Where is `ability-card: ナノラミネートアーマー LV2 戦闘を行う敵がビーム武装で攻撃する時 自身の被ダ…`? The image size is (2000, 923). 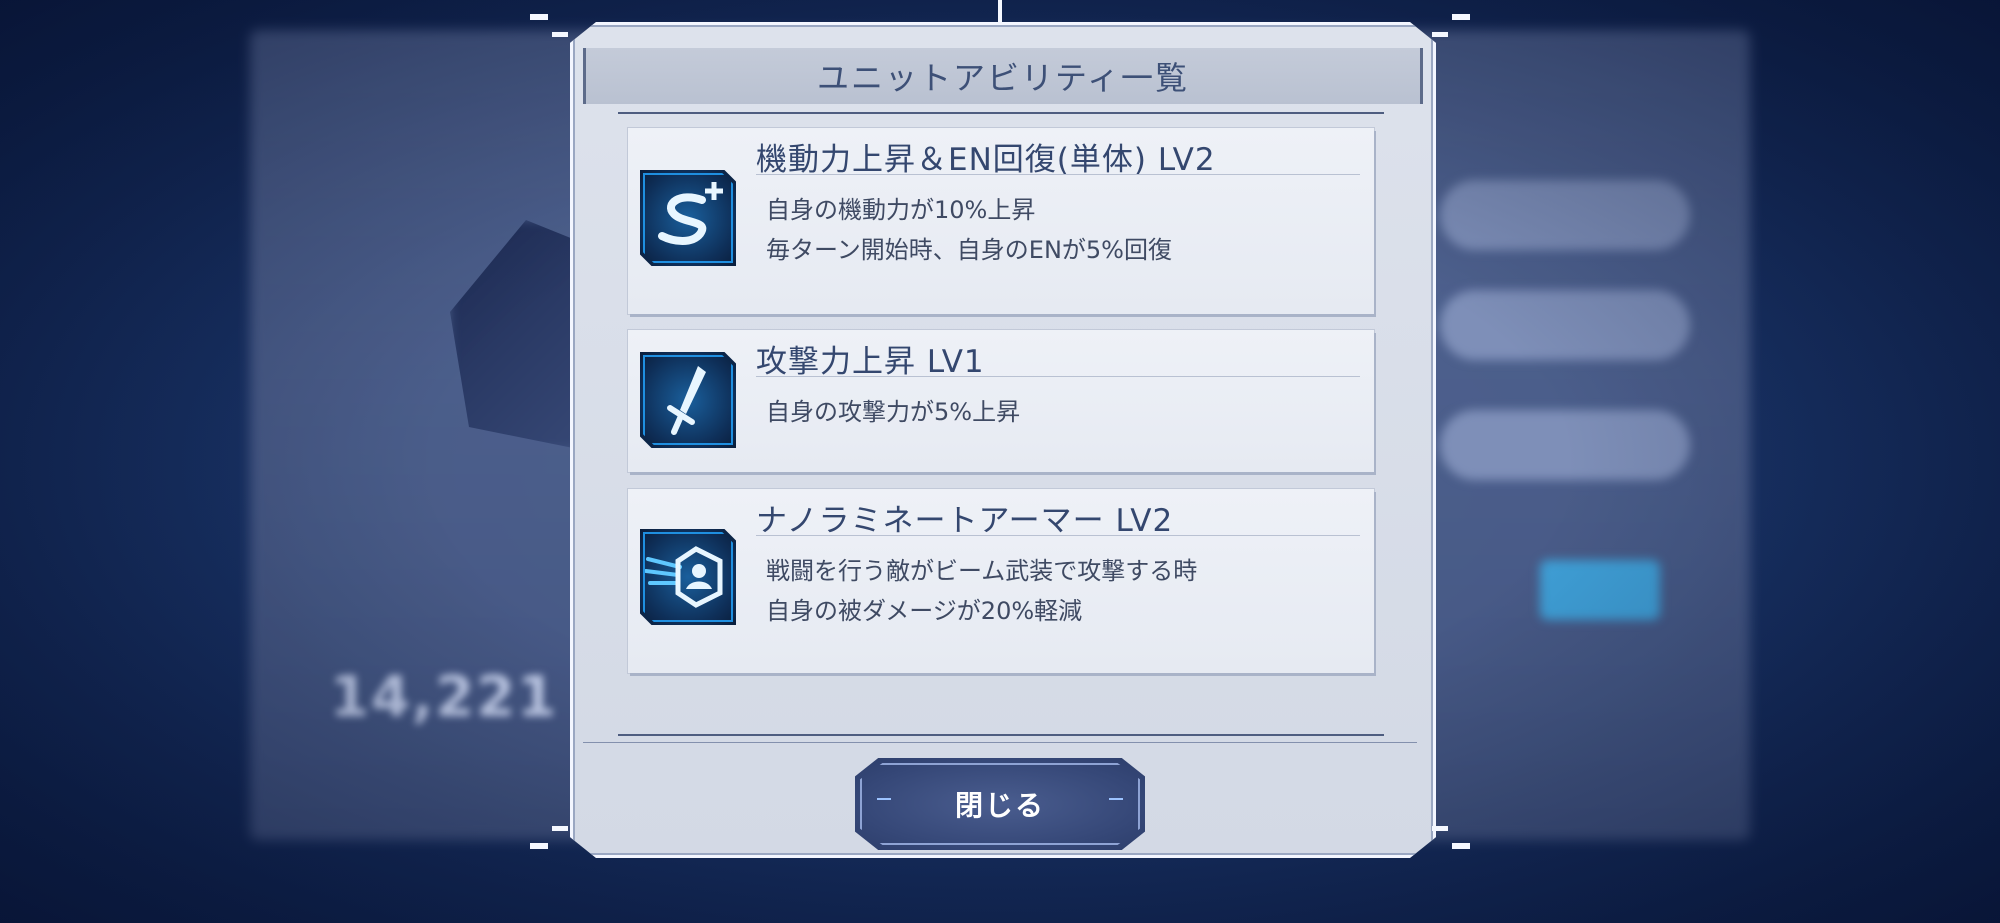 ability-card: ナノラミネートアーマー LV2 戦闘を行う敵がビーム武装で攻撃する時 自身の被ダ… is located at coordinates (1001, 581).